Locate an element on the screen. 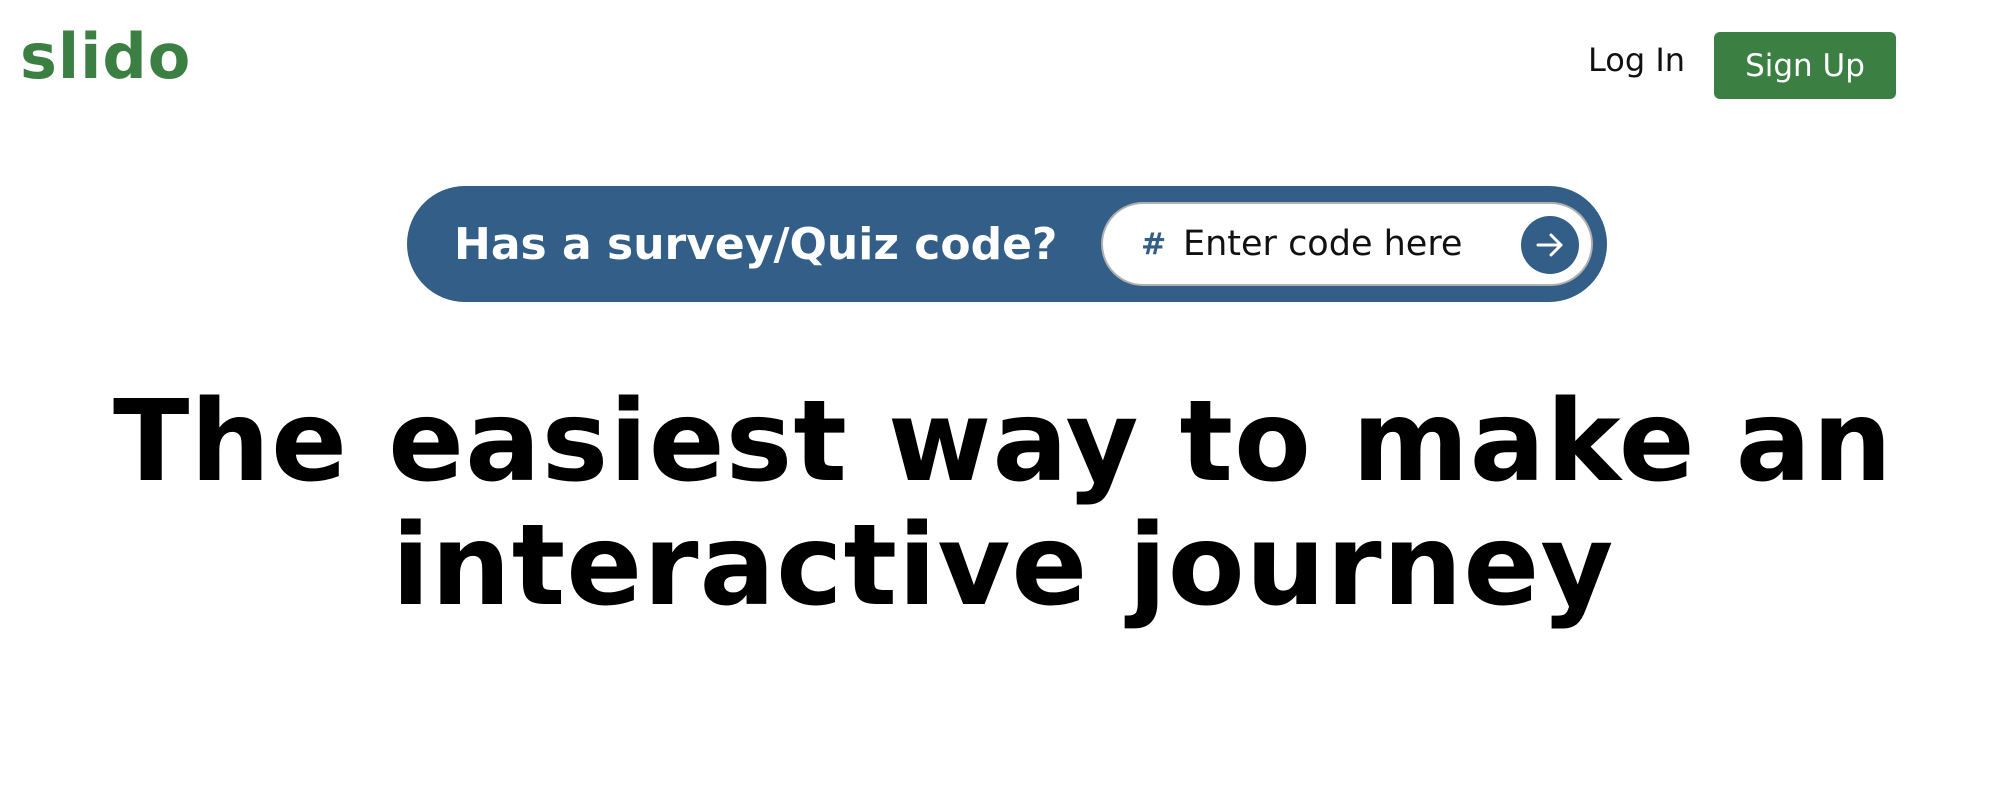 Image resolution: width=2006 pixels, height=810 pixels. code-prompt-label: Has a survey/Quiz code? is located at coordinates (756, 244).